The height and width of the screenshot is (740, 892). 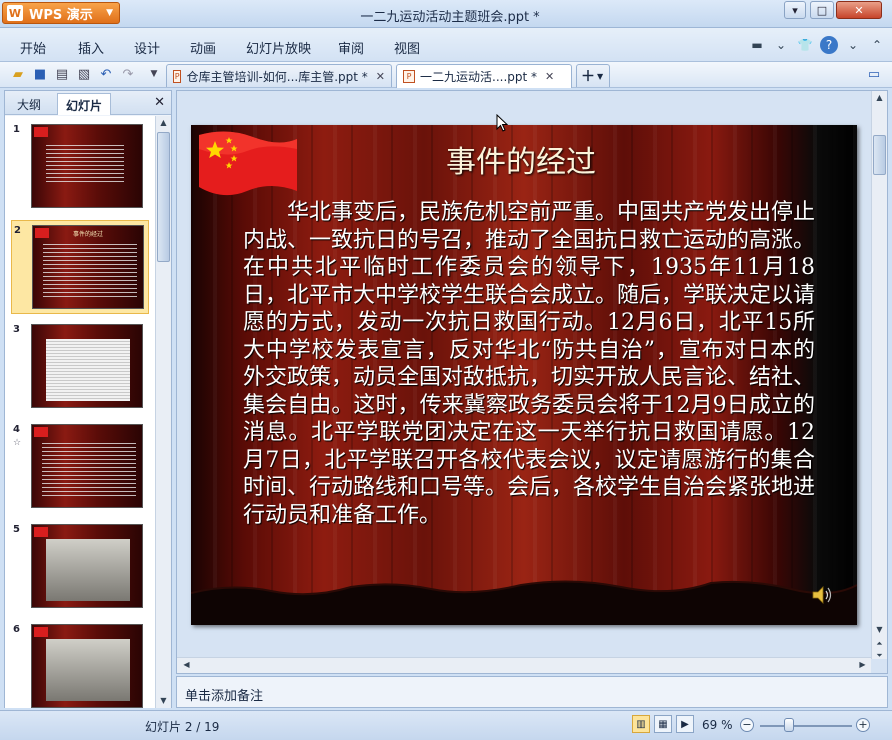 What do you see at coordinates (33, 47) in the screenshot?
I see `menu-home: 开始` at bounding box center [33, 47].